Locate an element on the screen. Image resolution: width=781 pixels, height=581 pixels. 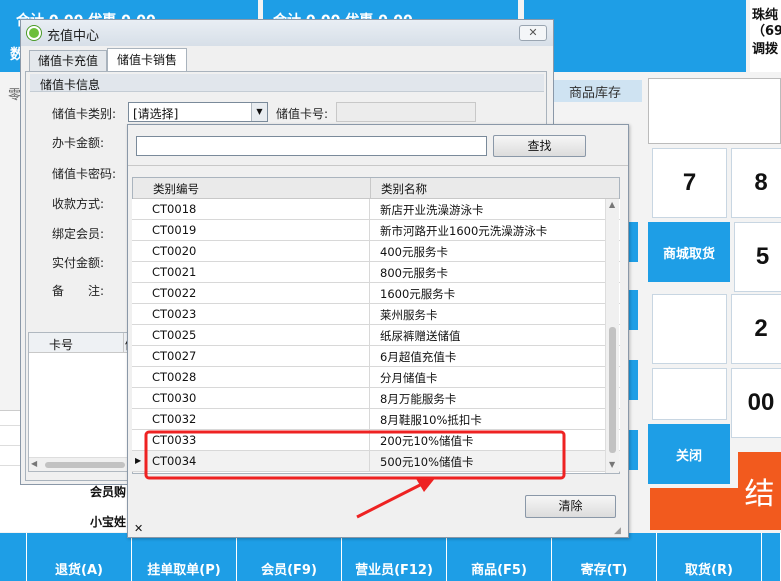
annotation-arrow-shaft is located at coordinates (390, 500).